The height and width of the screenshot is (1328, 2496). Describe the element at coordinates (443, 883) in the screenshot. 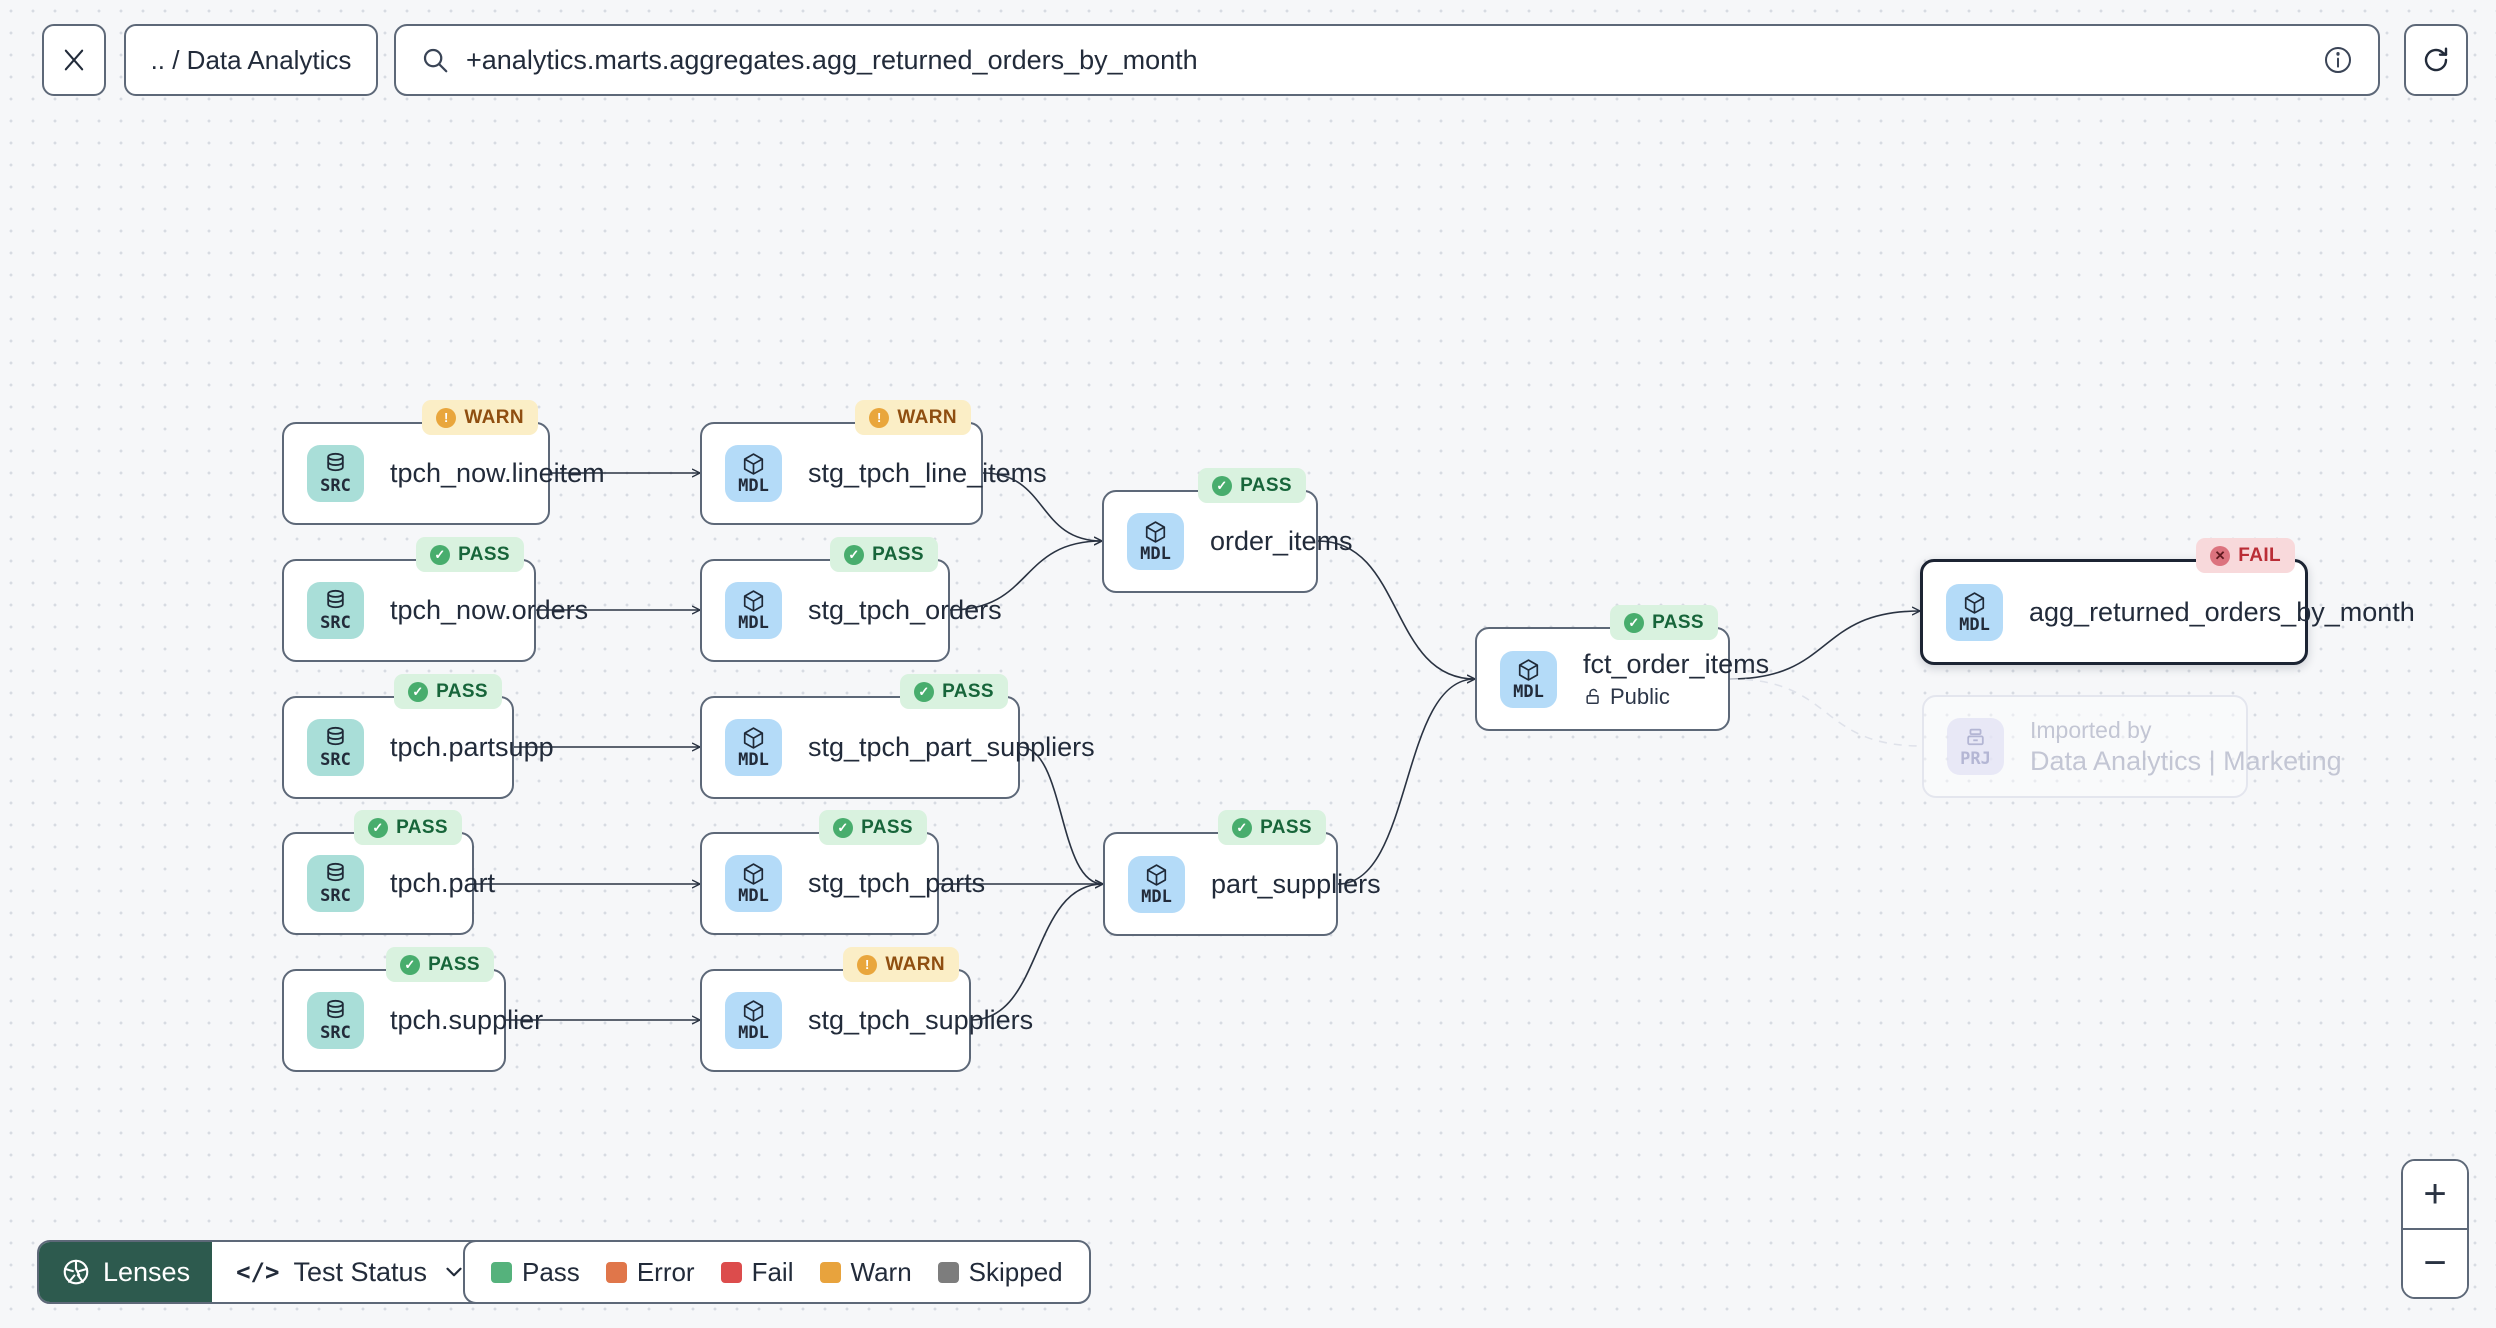

I see `node-label: tpch.part` at that location.